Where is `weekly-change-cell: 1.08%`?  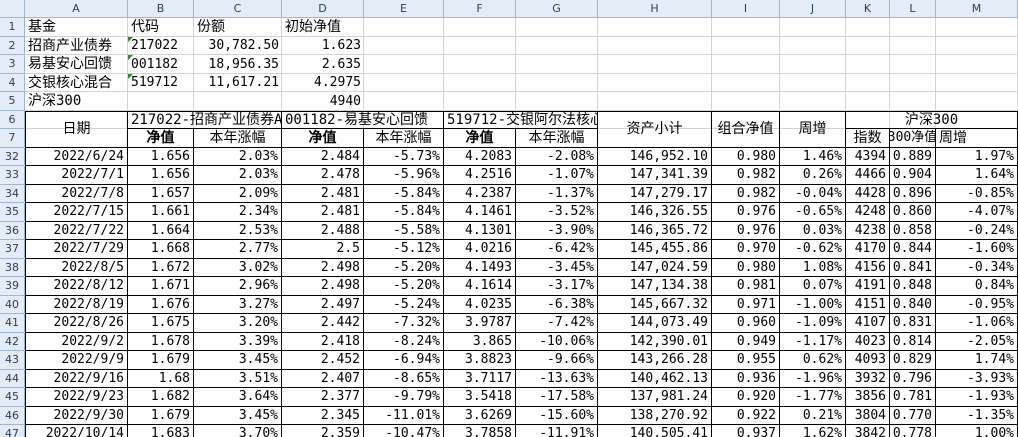
weekly-change-cell: 1.08% is located at coordinates (813, 267).